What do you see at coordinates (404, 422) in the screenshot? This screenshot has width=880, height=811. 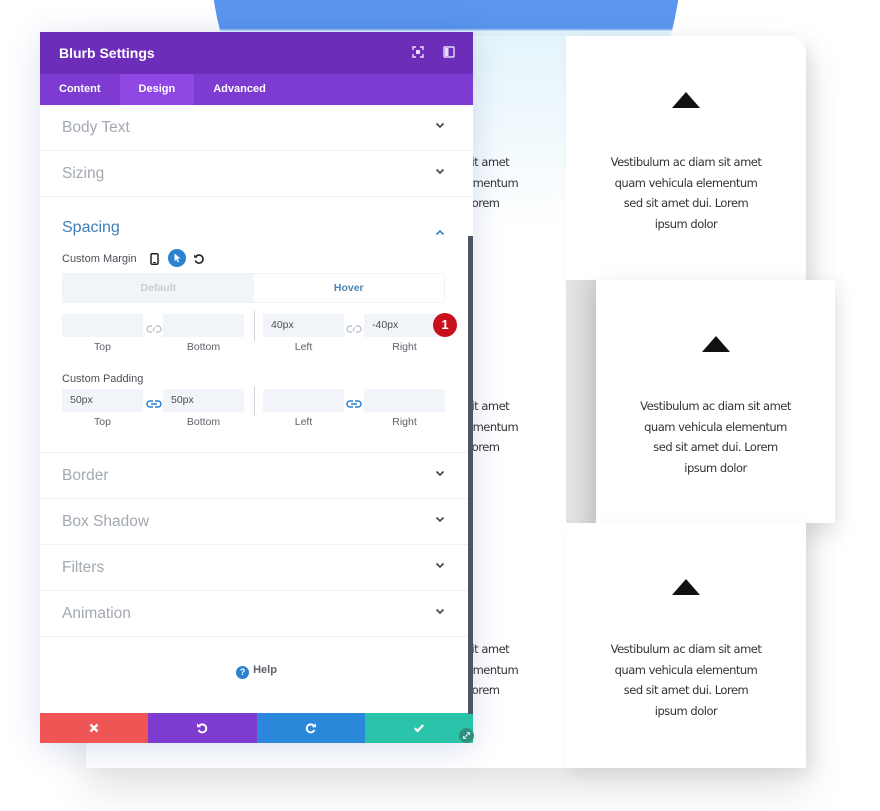 I see `padding-right-label: Right` at bounding box center [404, 422].